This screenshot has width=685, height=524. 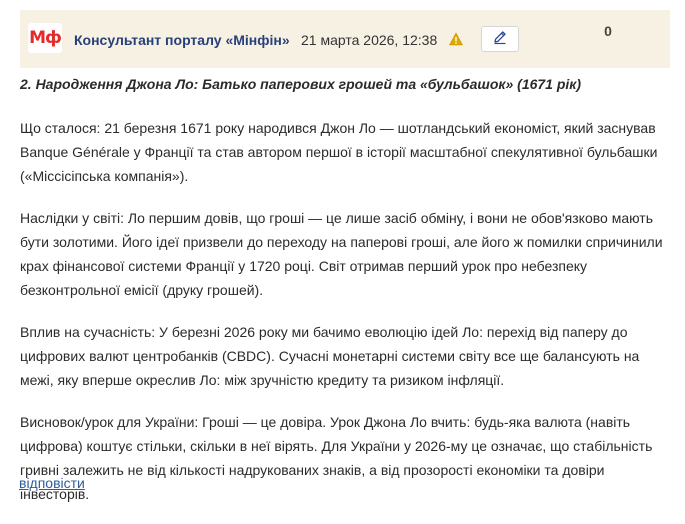 What do you see at coordinates (182, 40) in the screenshot?
I see `author-name: Консультант порталу «Мінфін»` at bounding box center [182, 40].